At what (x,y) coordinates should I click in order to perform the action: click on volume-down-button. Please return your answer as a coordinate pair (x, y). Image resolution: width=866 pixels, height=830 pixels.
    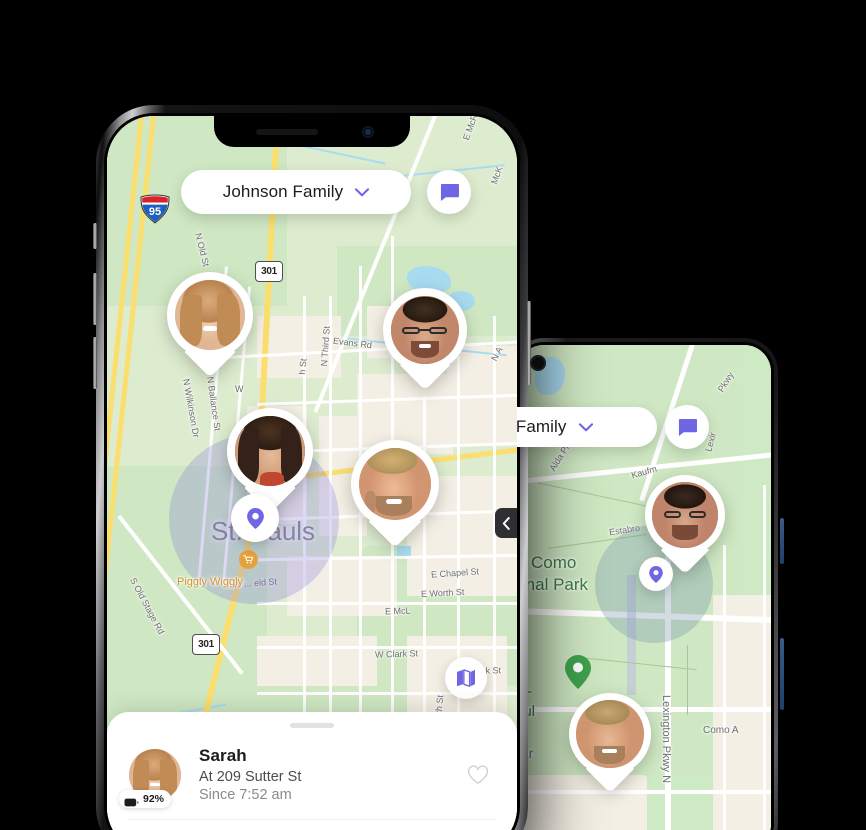
    Looking at the image, I should click on (95, 363).